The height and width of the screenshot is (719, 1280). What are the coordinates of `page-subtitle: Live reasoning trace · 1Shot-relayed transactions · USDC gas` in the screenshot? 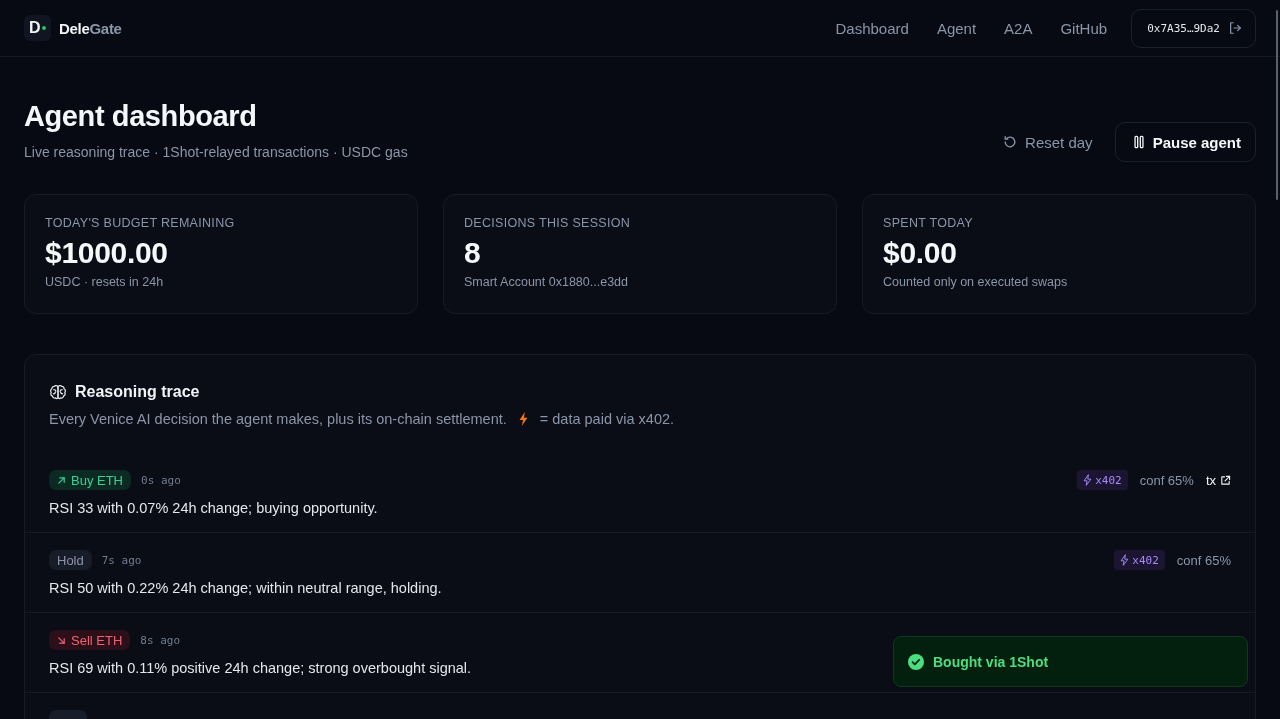 It's located at (216, 152).